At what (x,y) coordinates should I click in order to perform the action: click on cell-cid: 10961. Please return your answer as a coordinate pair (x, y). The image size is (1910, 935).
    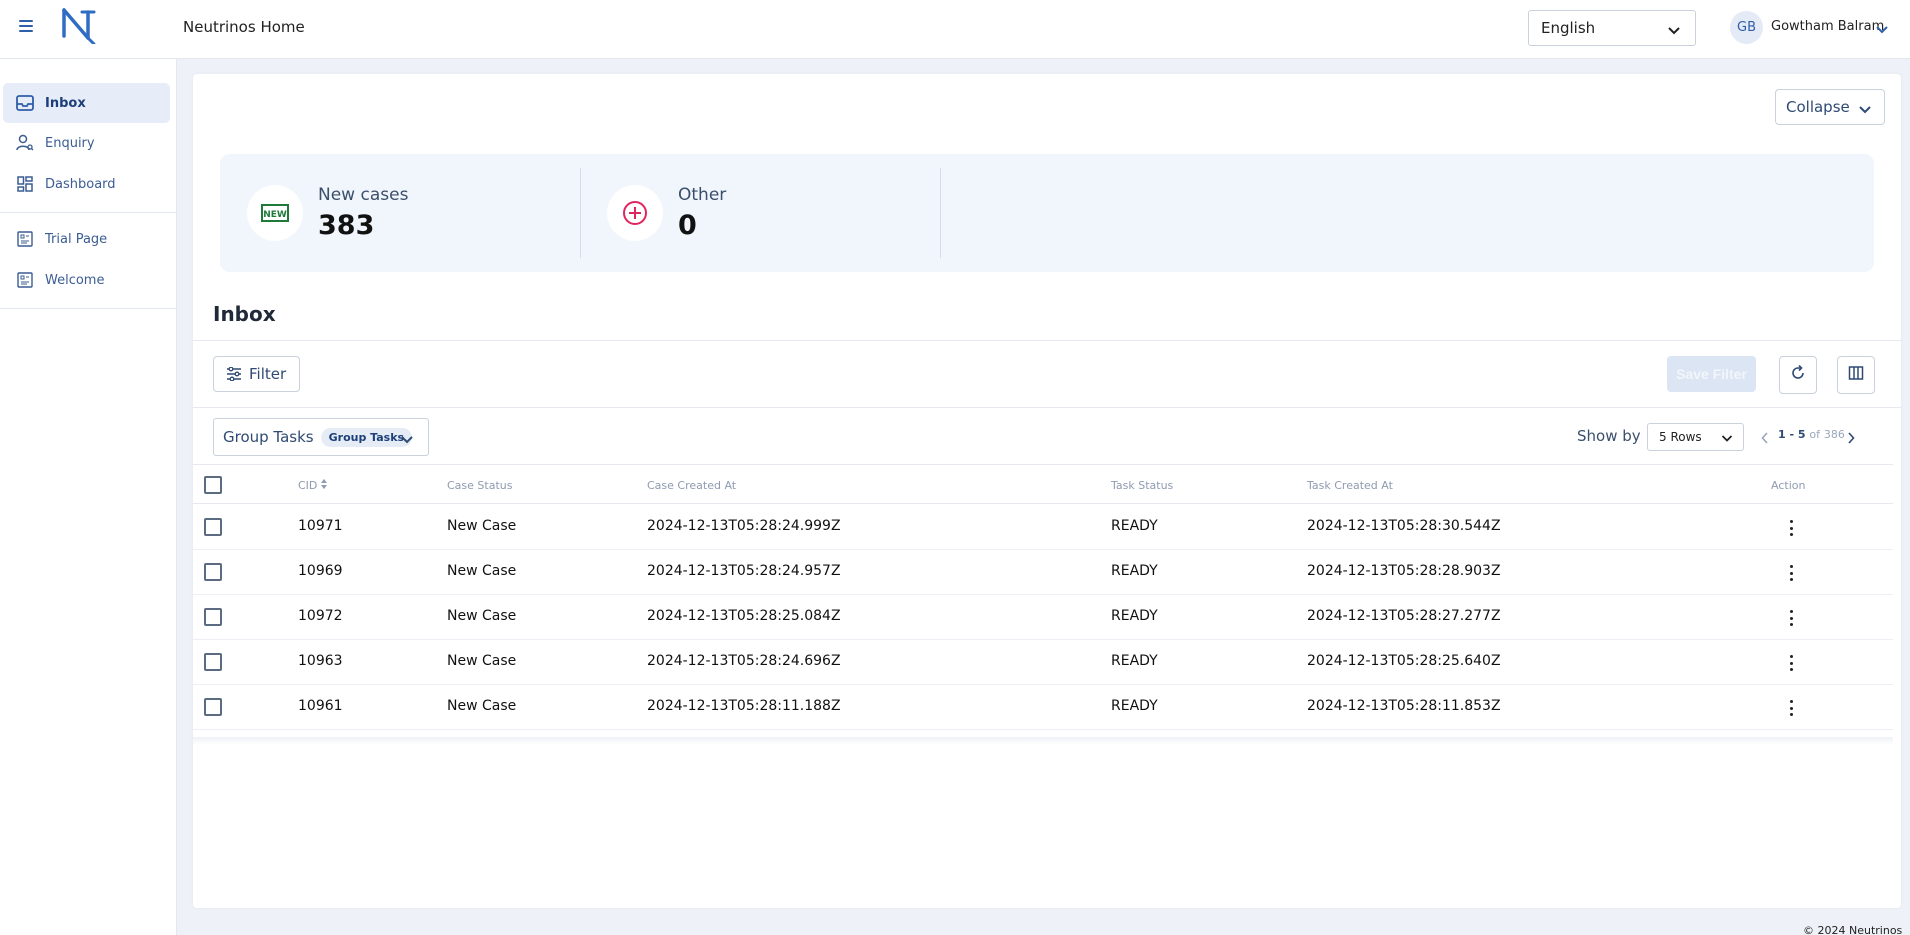
    Looking at the image, I should click on (320, 706).